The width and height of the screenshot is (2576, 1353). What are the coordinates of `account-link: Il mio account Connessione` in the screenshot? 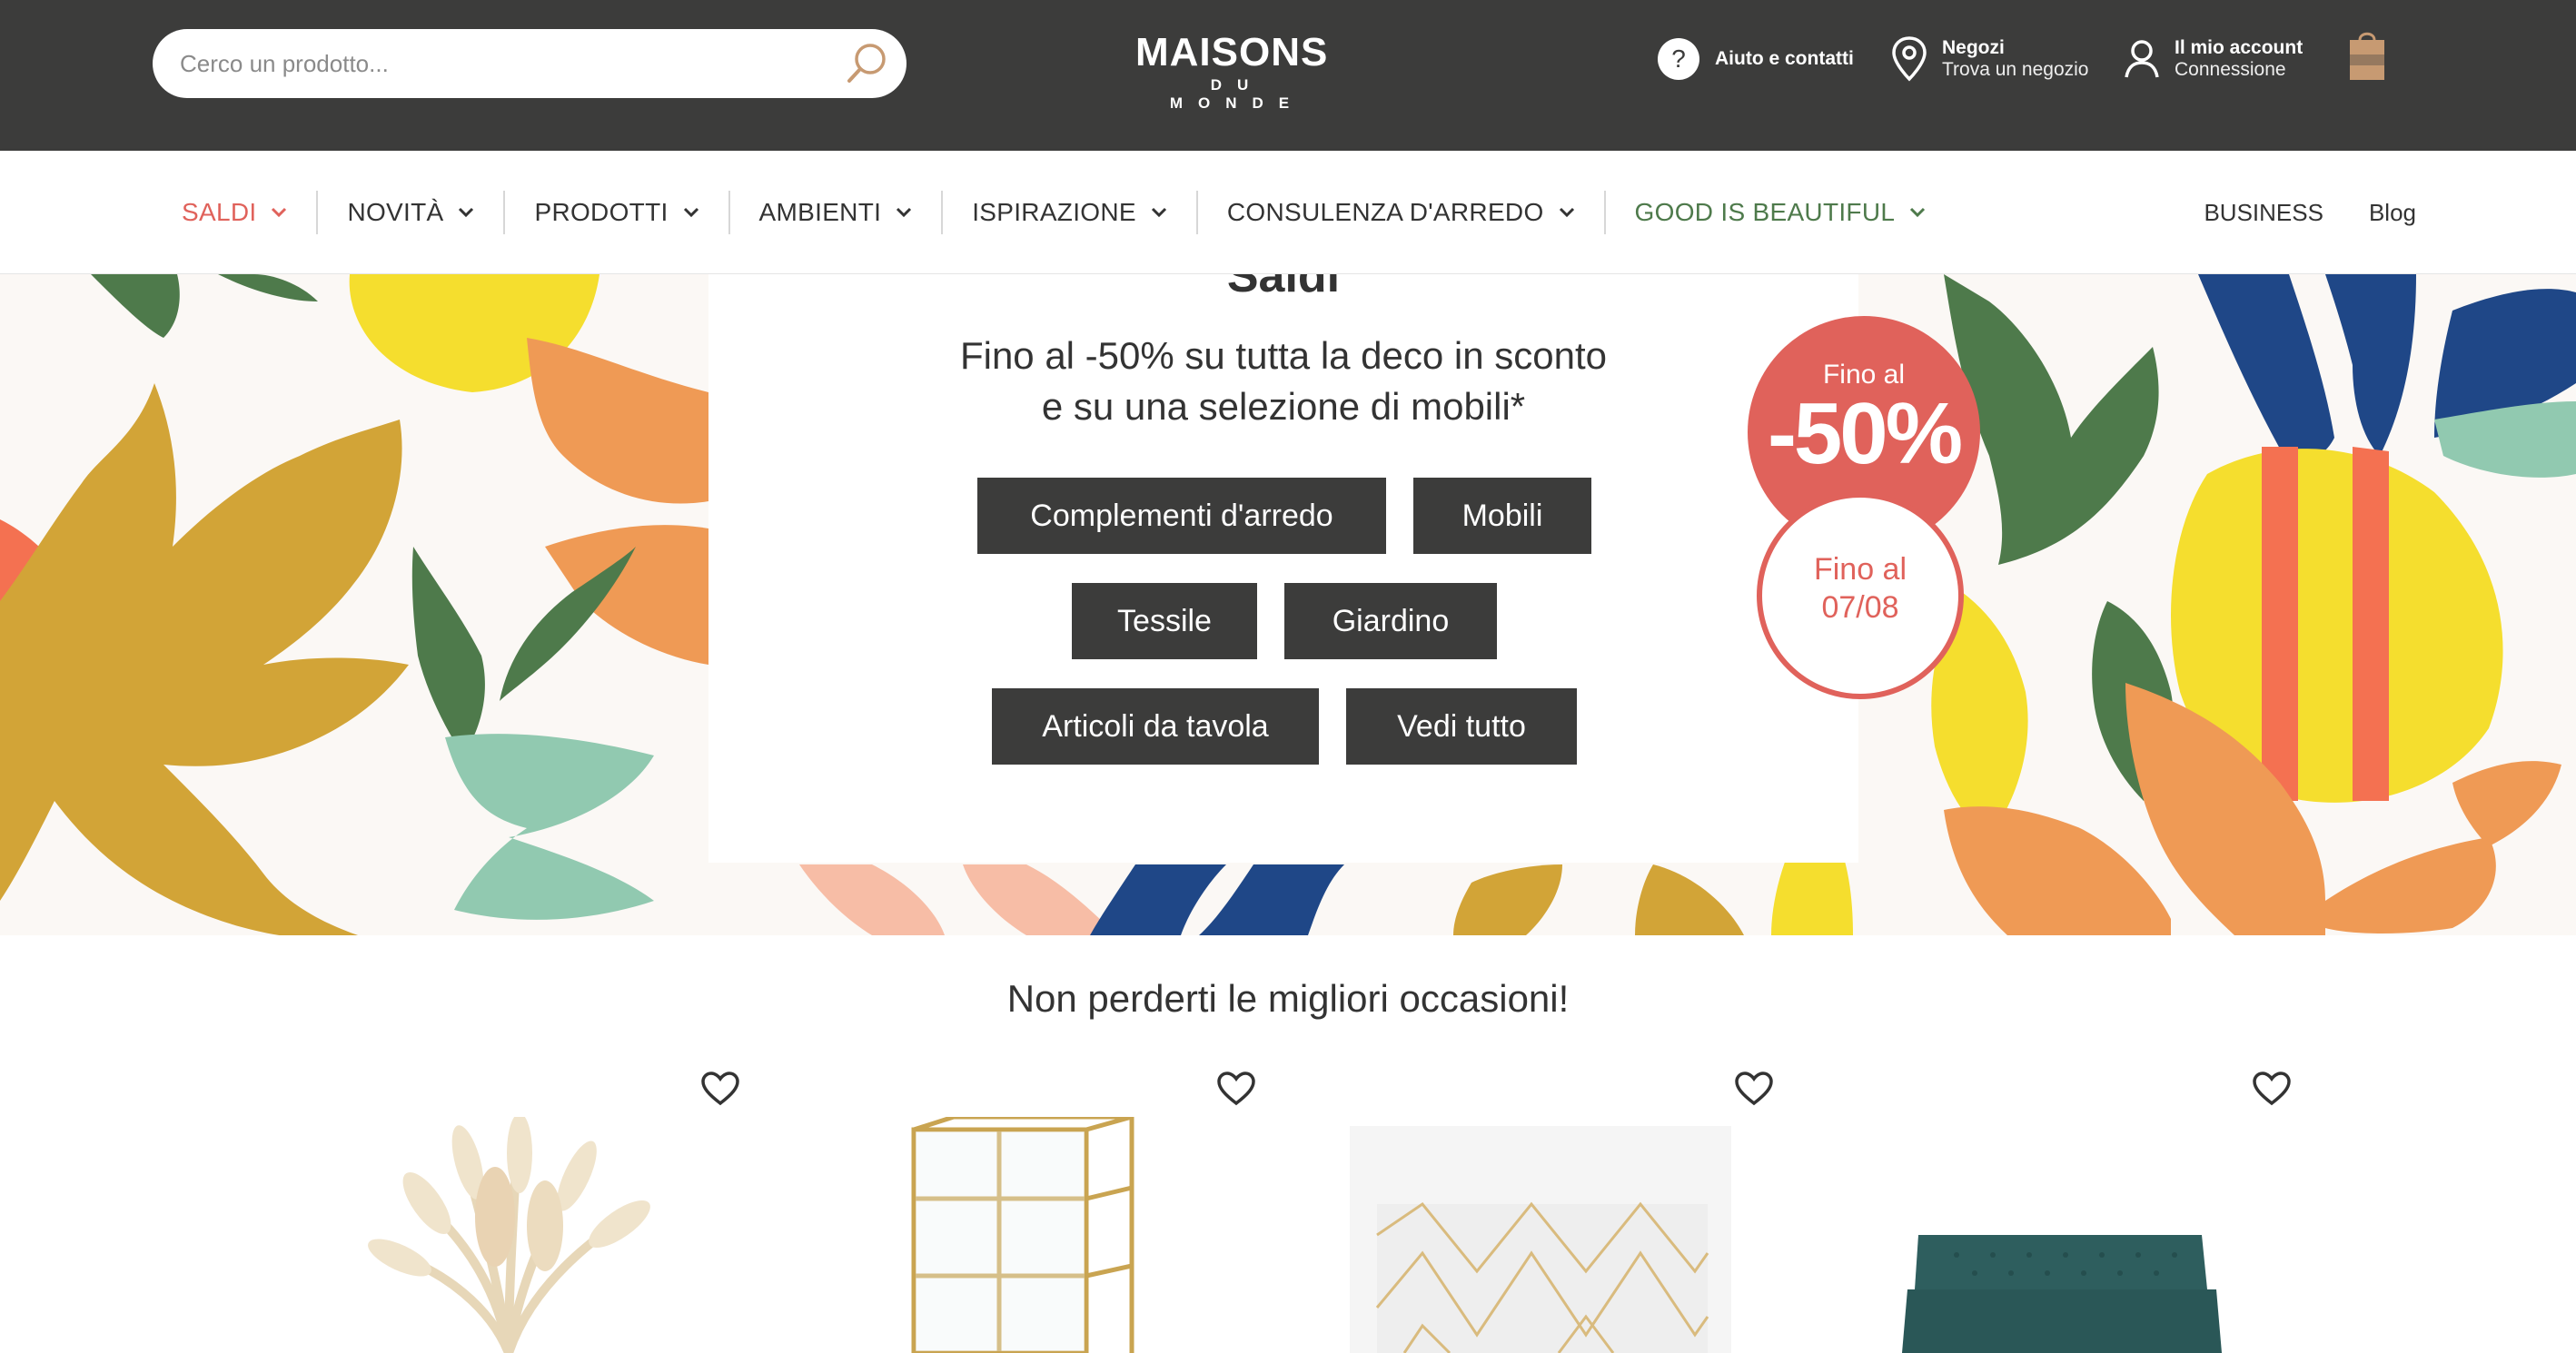 It's located at (2213, 59).